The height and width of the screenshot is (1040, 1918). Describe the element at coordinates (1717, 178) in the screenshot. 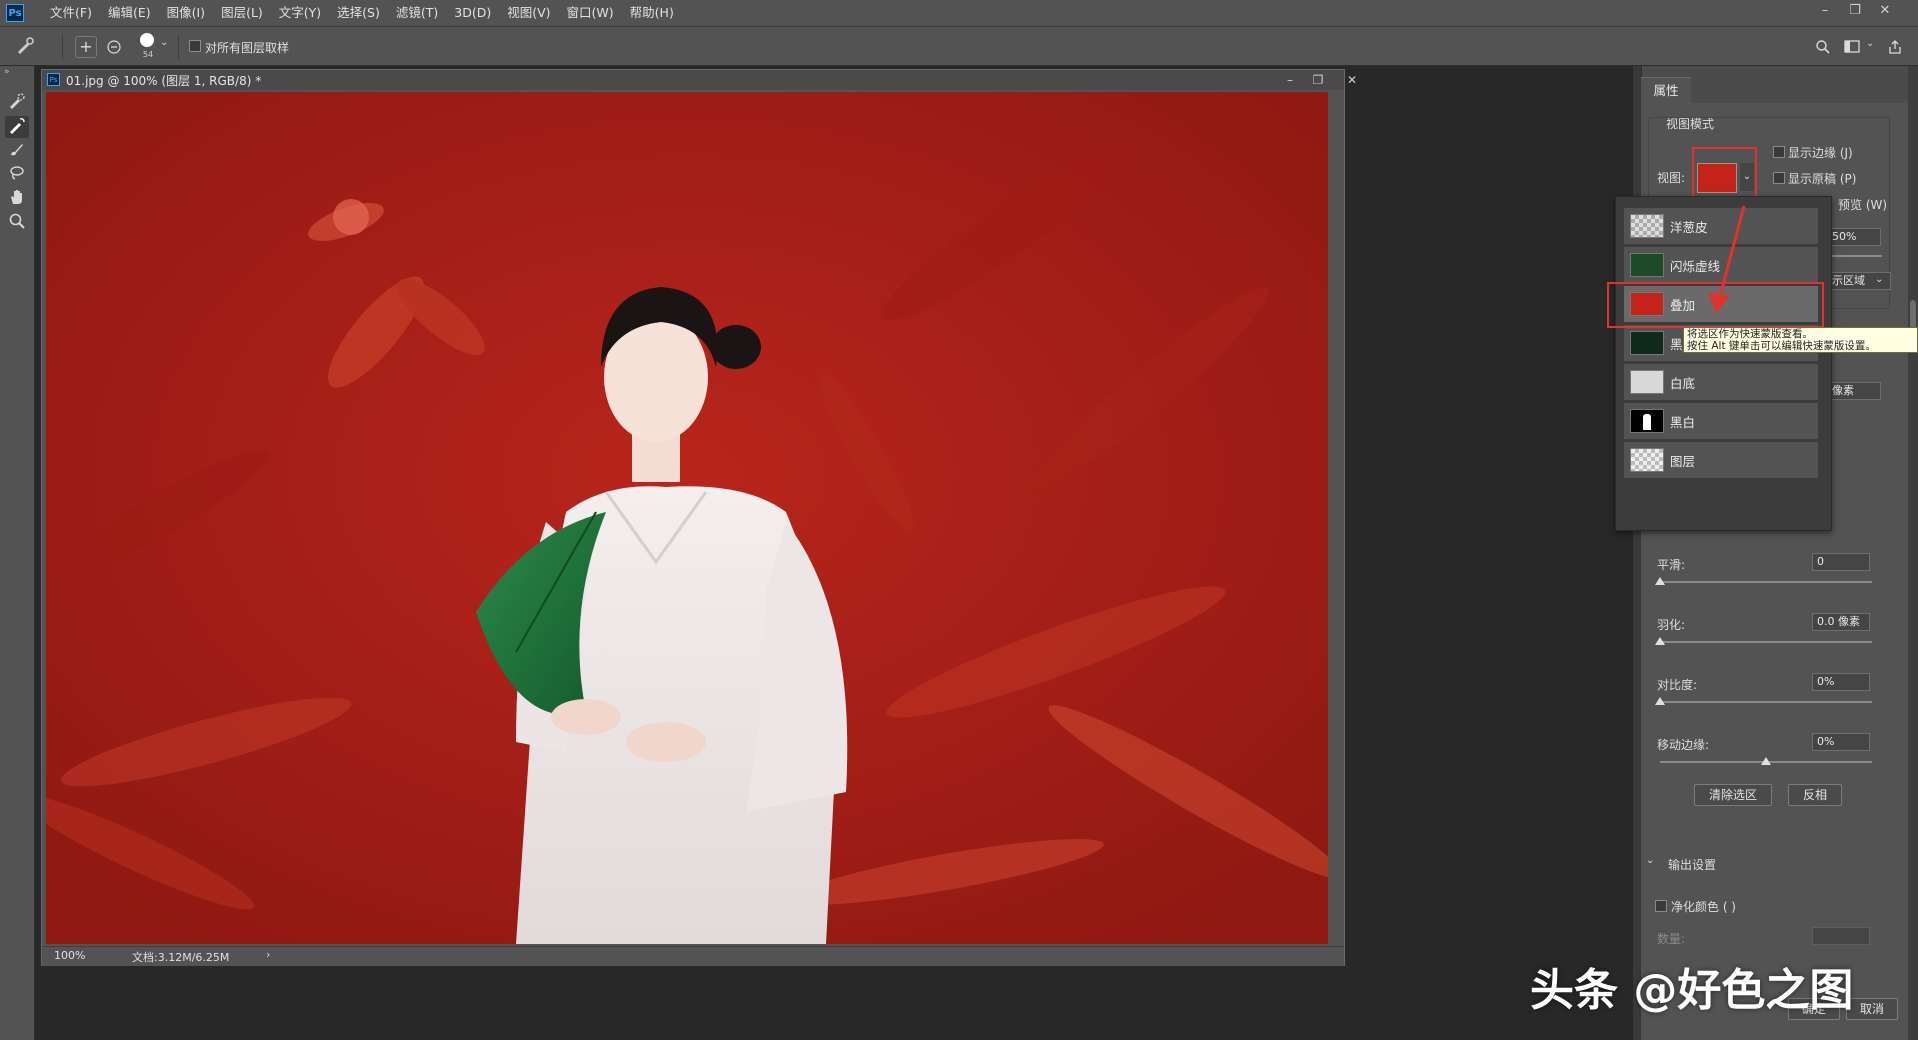

I see `view-mode-thumbnail` at that location.